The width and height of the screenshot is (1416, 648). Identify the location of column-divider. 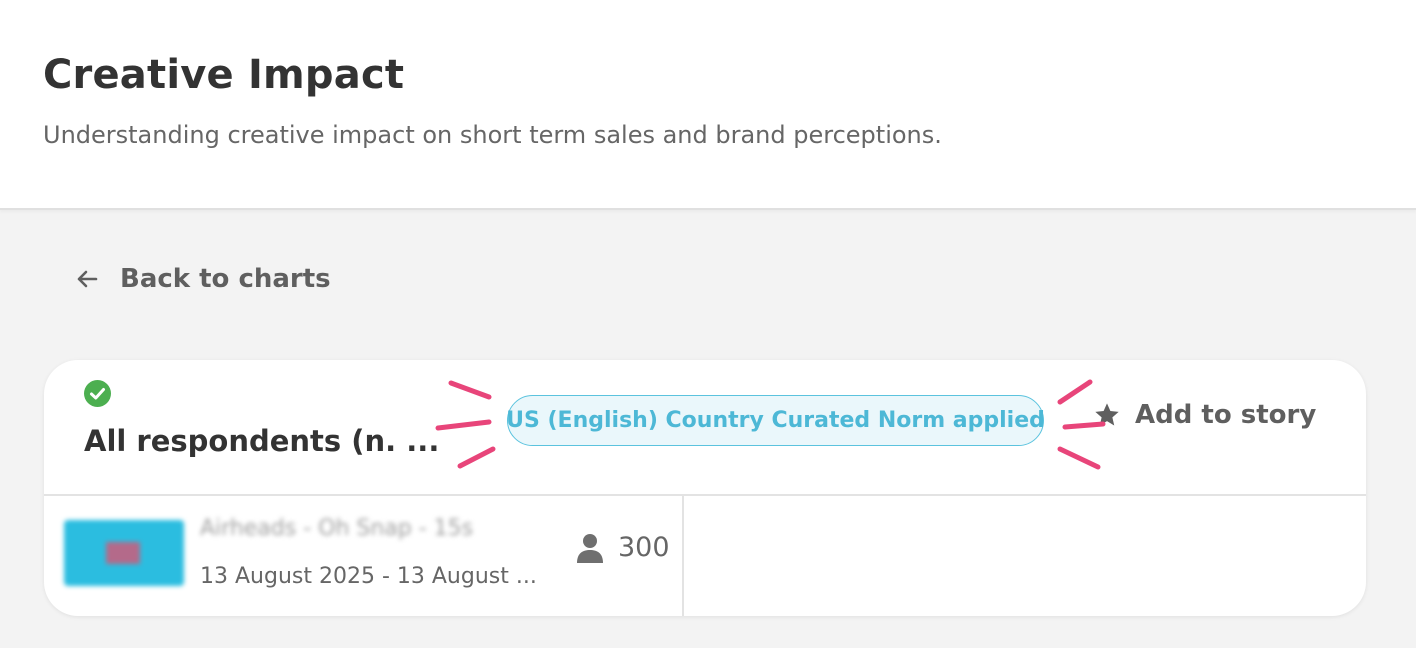
(683, 555).